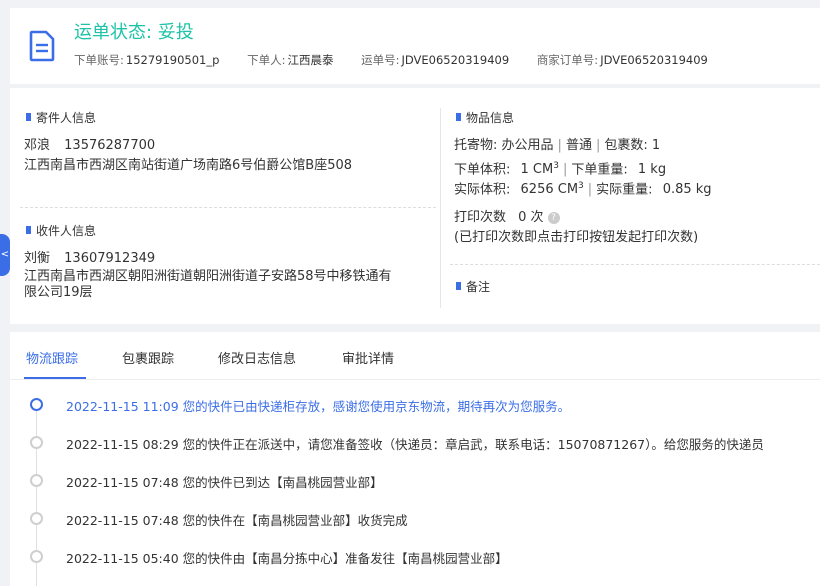 The image size is (820, 586). Describe the element at coordinates (531, 217) in the screenshot. I see `print-count-value: 0 次` at that location.